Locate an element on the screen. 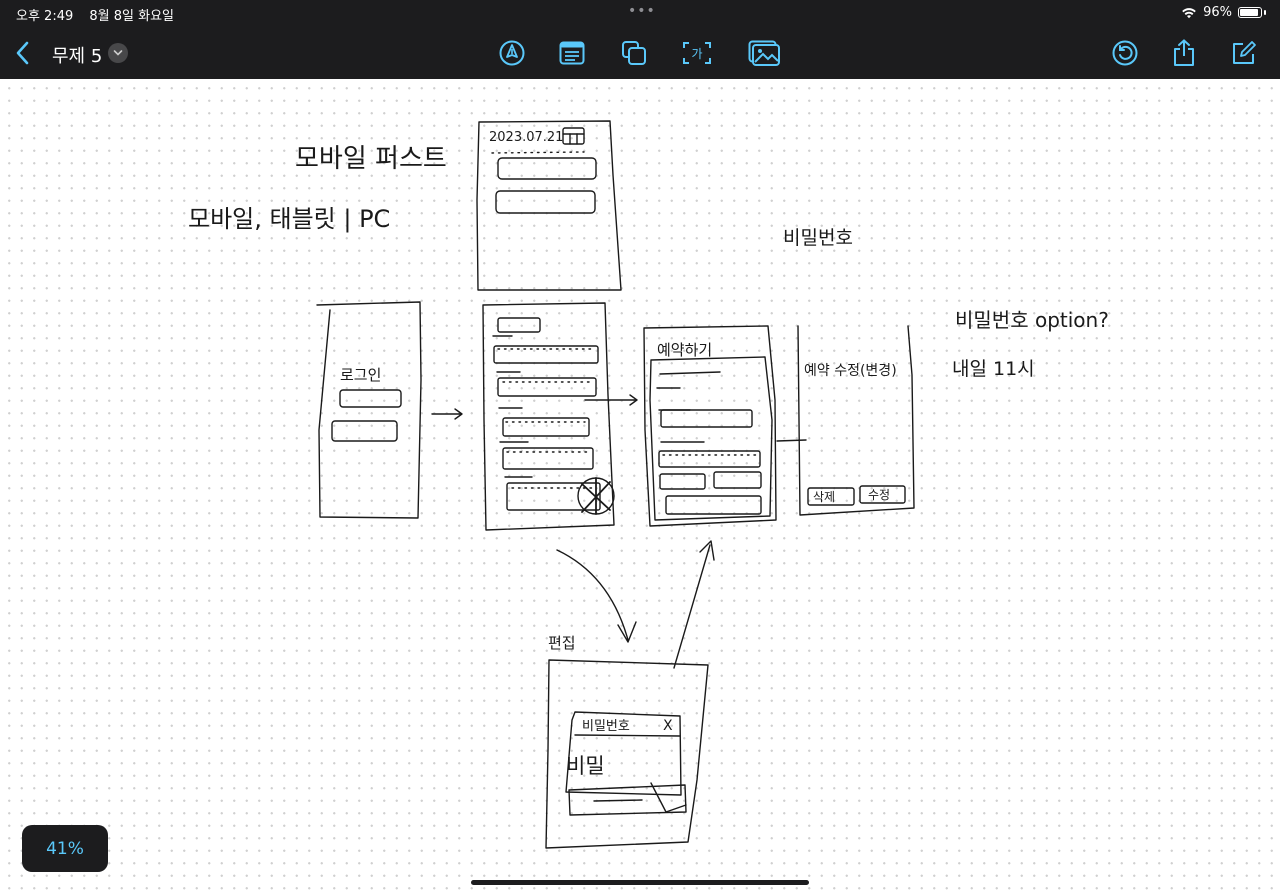 The width and height of the screenshot is (1280, 894). note-date: 2023.07.21 is located at coordinates (526, 137).